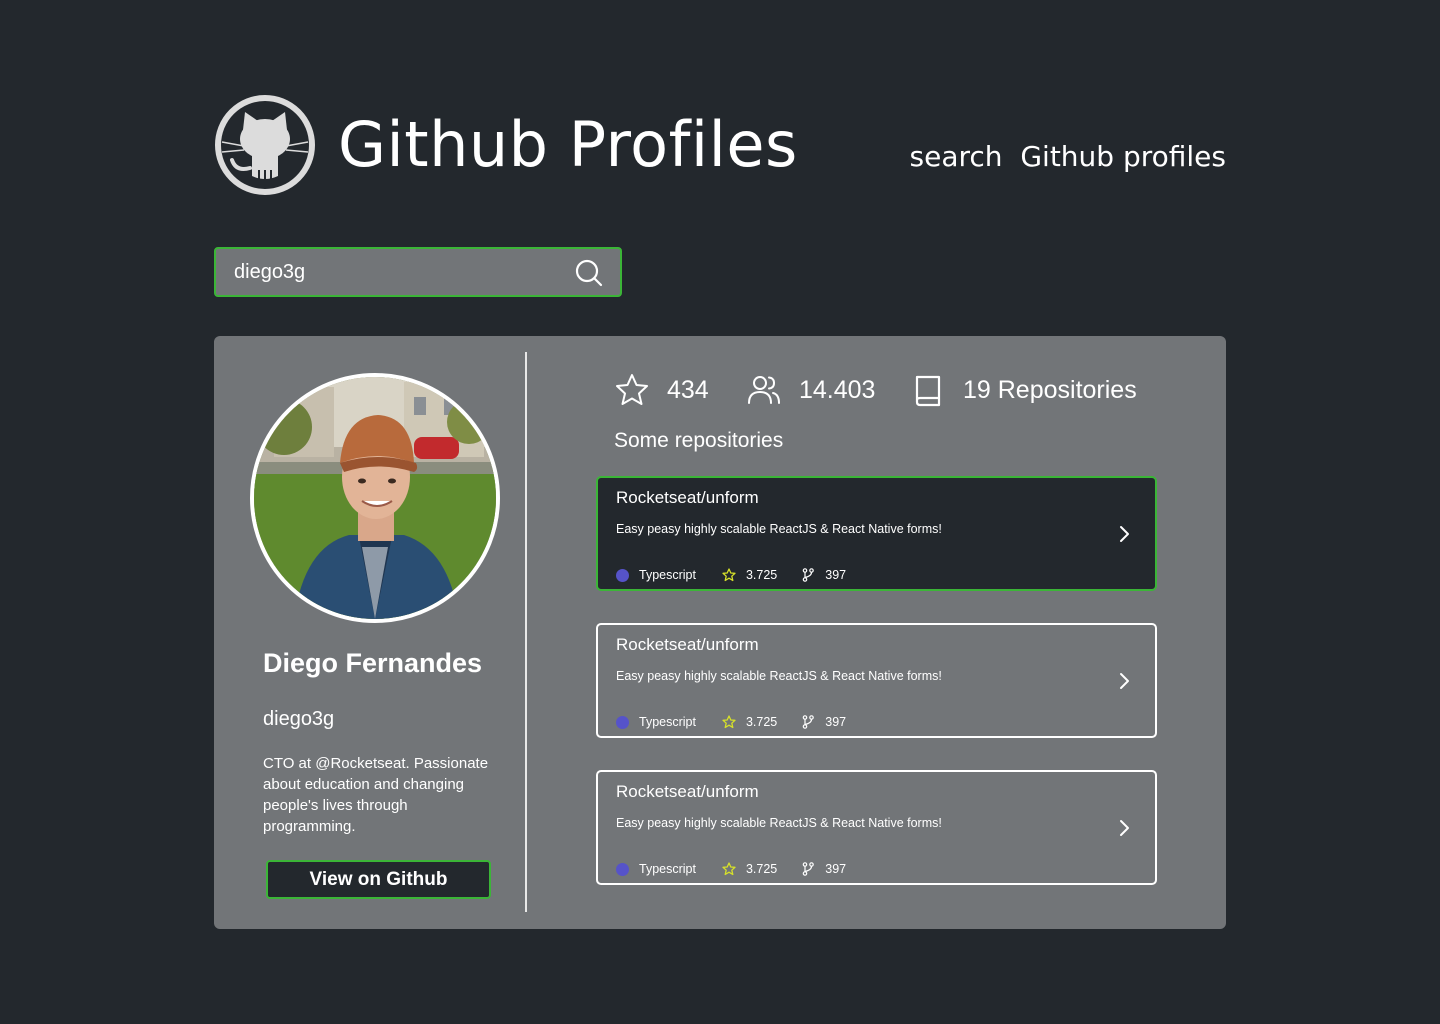 This screenshot has height=1024, width=1440. What do you see at coordinates (399, 272) in the screenshot?
I see `search-input` at bounding box center [399, 272].